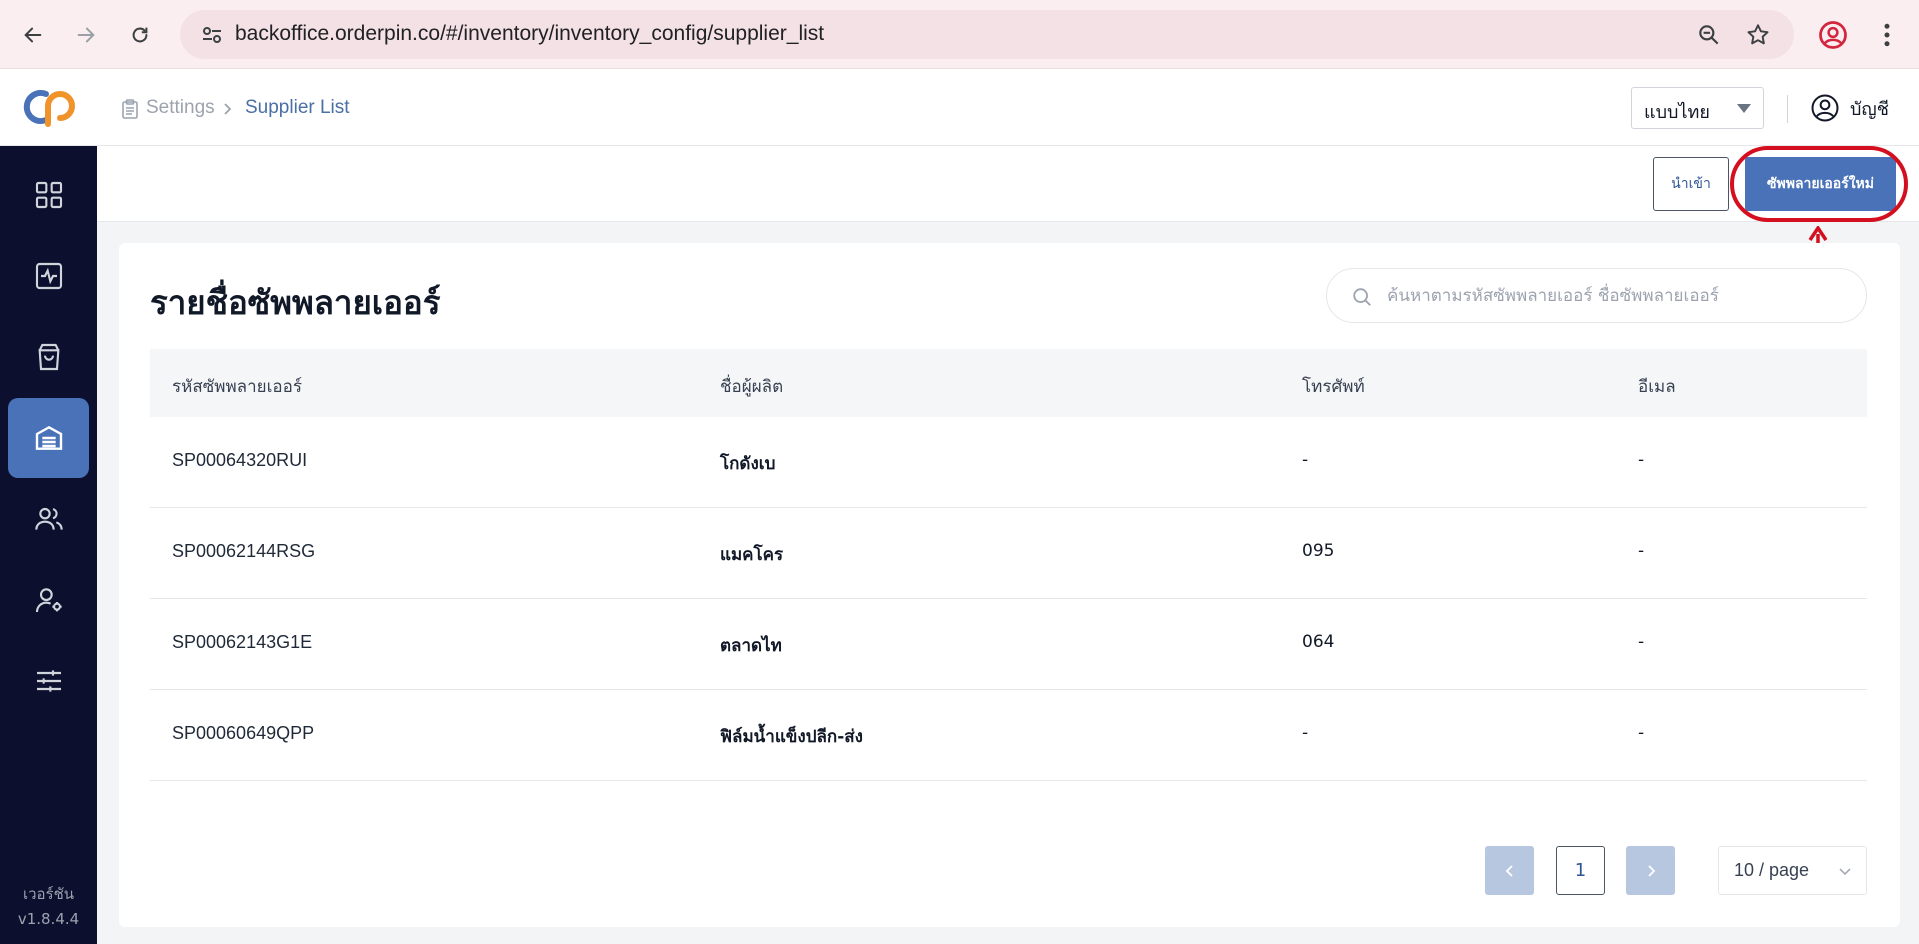 The height and width of the screenshot is (944, 1919). I want to click on arrow-left-icon, so click(33, 35).